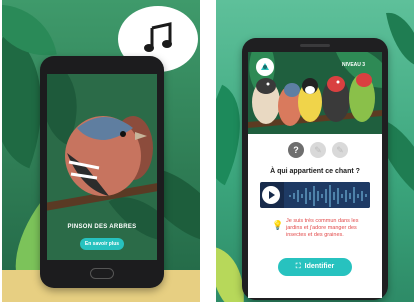  What do you see at coordinates (278, 225) in the screenshot?
I see `lightbulb-icon: 💡` at bounding box center [278, 225].